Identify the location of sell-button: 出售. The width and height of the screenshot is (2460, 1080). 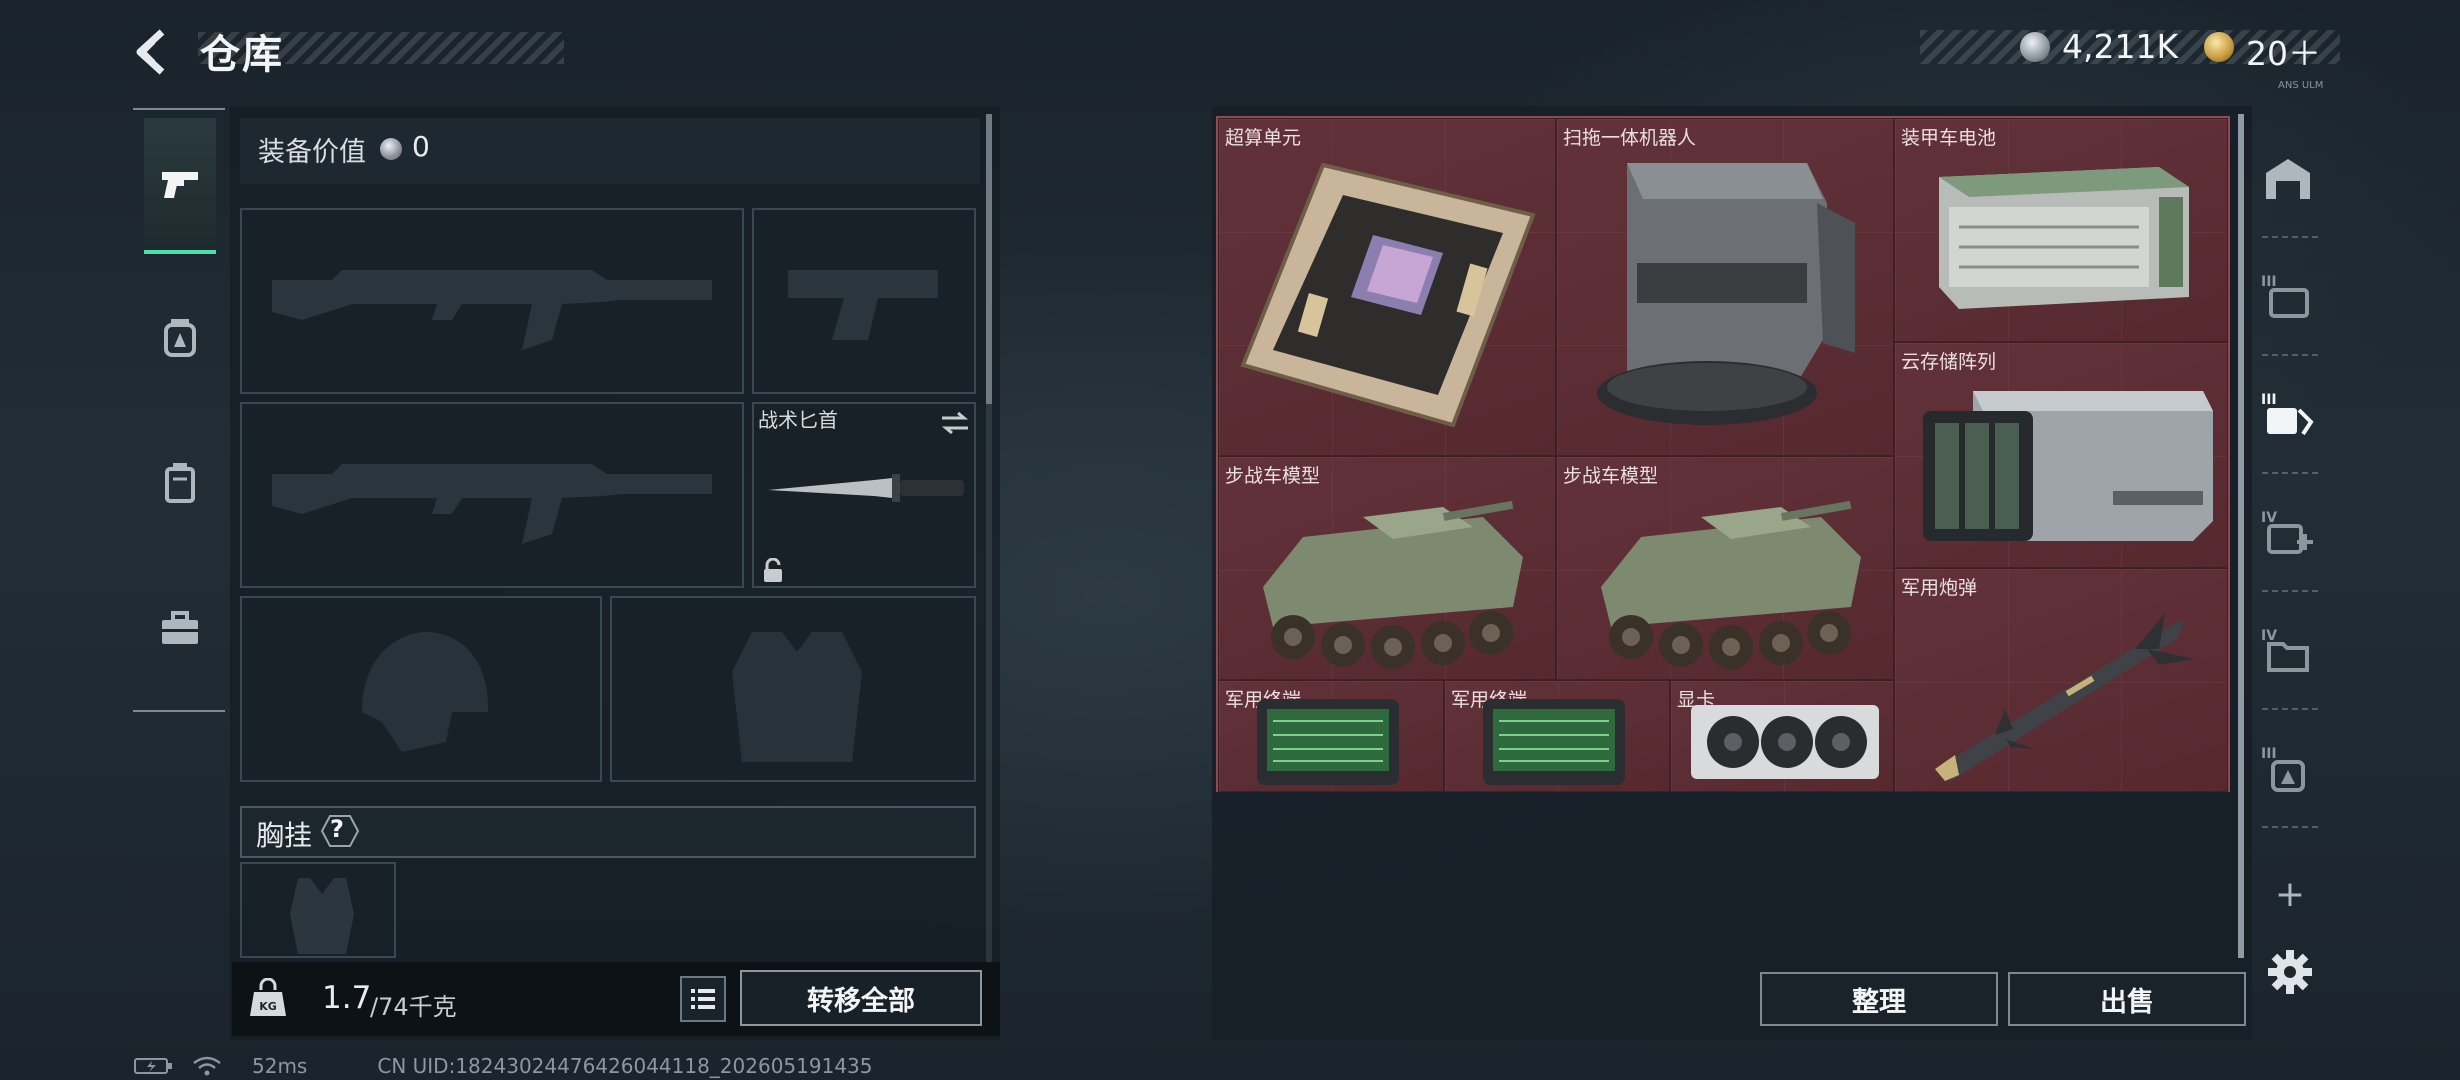
(2127, 999).